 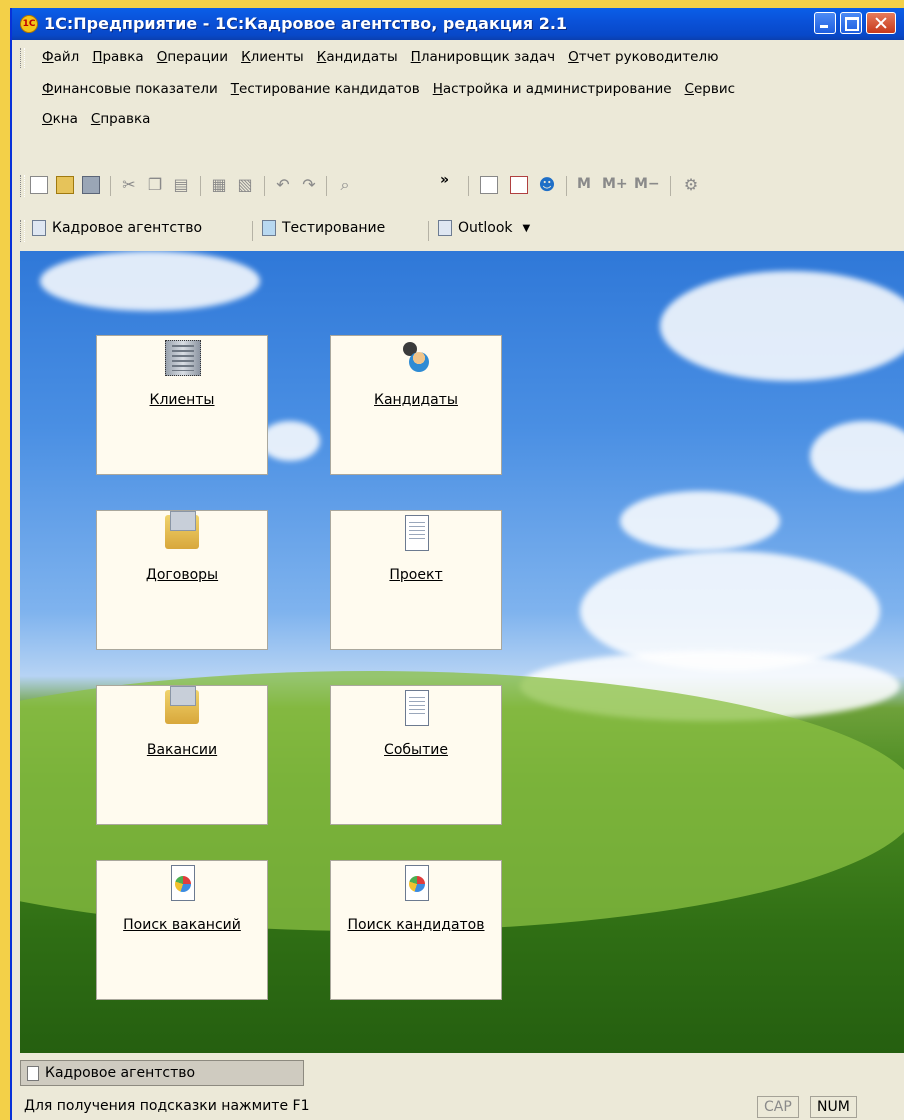 What do you see at coordinates (182, 575) in the screenshot?
I see `tile-label: Договоры` at bounding box center [182, 575].